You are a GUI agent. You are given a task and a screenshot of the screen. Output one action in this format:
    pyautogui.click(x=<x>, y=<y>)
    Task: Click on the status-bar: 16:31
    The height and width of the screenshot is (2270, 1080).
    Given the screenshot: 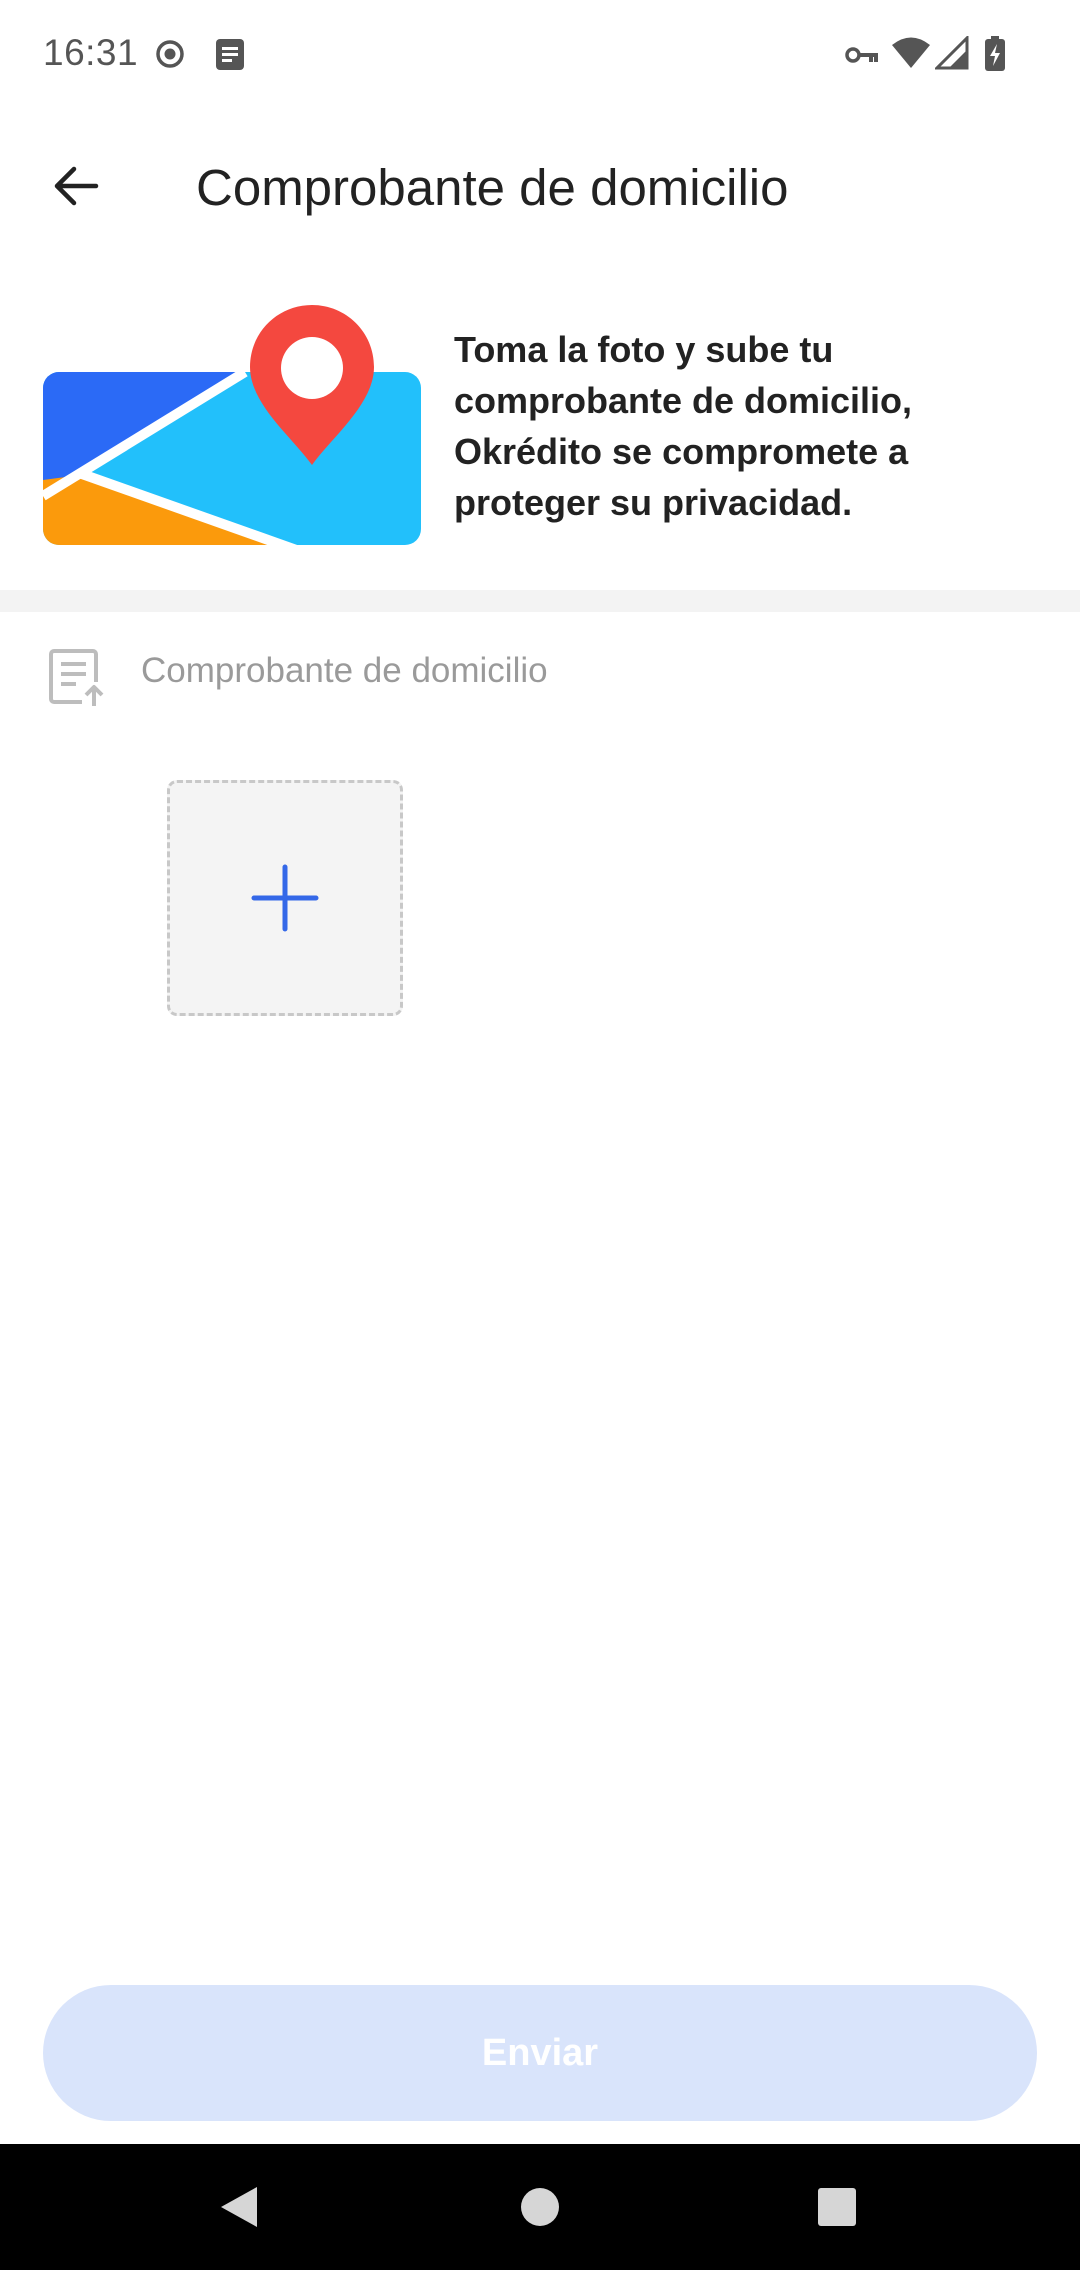 What is the action you would take?
    pyautogui.click(x=540, y=56)
    